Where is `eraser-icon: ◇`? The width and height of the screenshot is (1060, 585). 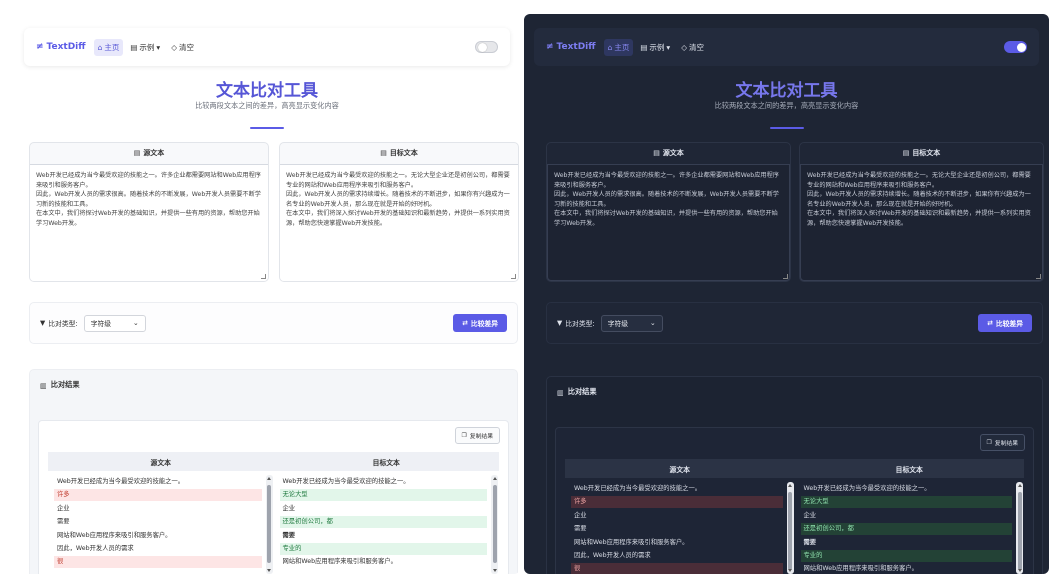
eraser-icon: ◇ is located at coordinates (174, 47).